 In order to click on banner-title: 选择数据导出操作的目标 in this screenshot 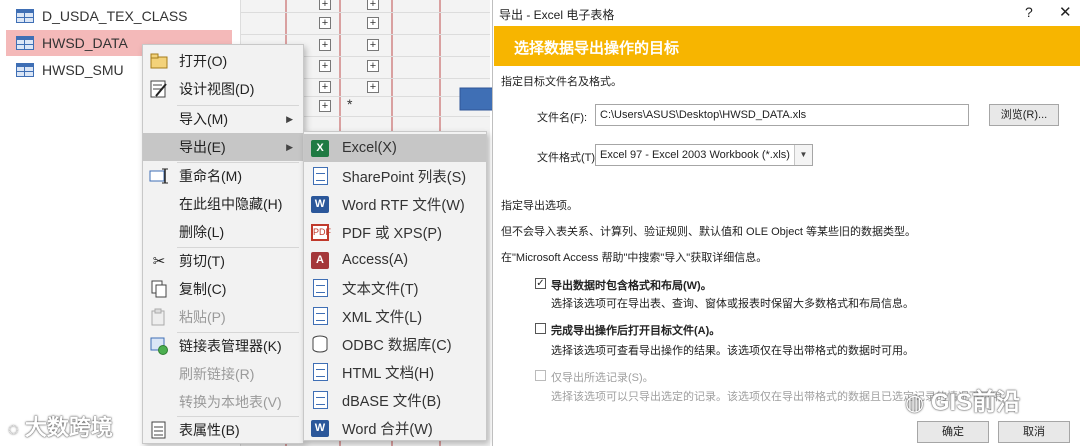, I will do `click(597, 48)`.